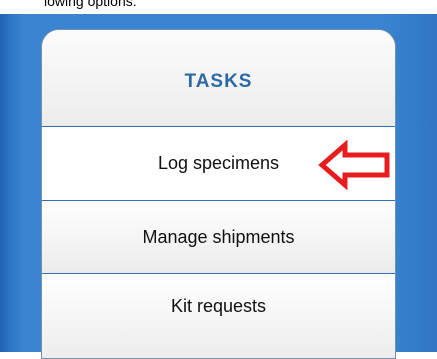  What do you see at coordinates (218, 7) in the screenshot?
I see `top-strip: lowing options:` at bounding box center [218, 7].